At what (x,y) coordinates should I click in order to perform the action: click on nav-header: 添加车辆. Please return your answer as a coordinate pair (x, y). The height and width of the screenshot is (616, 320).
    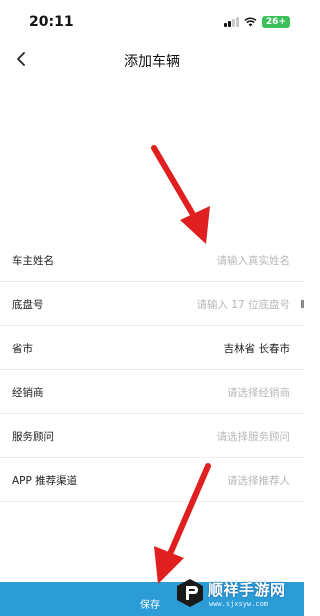
    Looking at the image, I should click on (152, 60).